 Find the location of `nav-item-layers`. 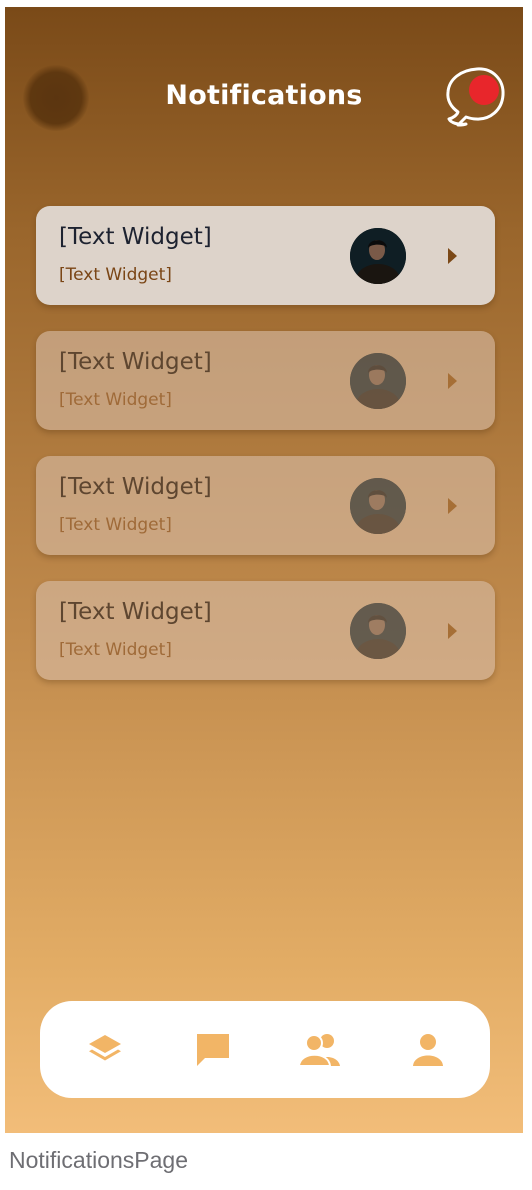

nav-item-layers is located at coordinates (105, 1049).